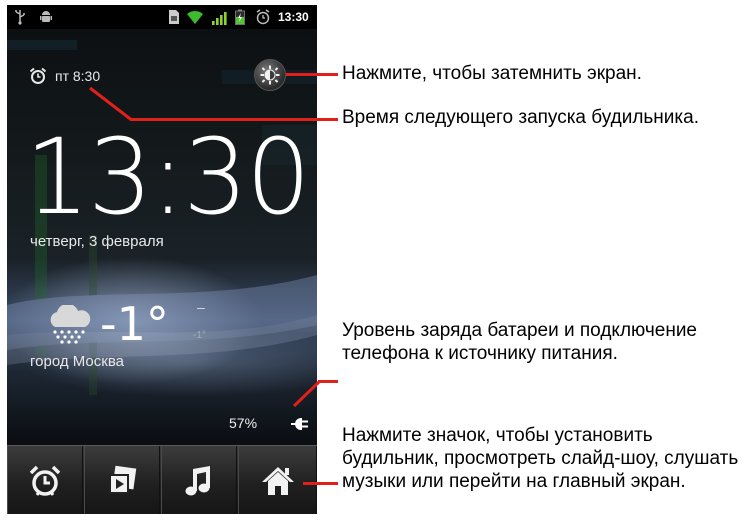 Image resolution: width=748 pixels, height=521 pixels. What do you see at coordinates (77, 361) in the screenshot?
I see `weather-city: город Москва` at bounding box center [77, 361].